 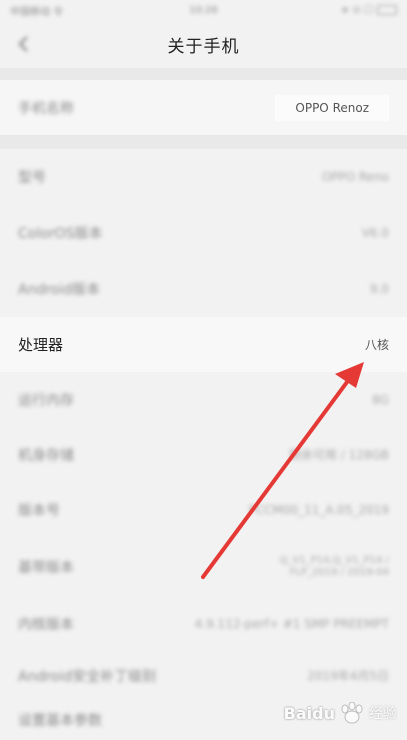 What do you see at coordinates (348, 676) in the screenshot?
I see `security-patch-value: 2019年4月5日` at bounding box center [348, 676].